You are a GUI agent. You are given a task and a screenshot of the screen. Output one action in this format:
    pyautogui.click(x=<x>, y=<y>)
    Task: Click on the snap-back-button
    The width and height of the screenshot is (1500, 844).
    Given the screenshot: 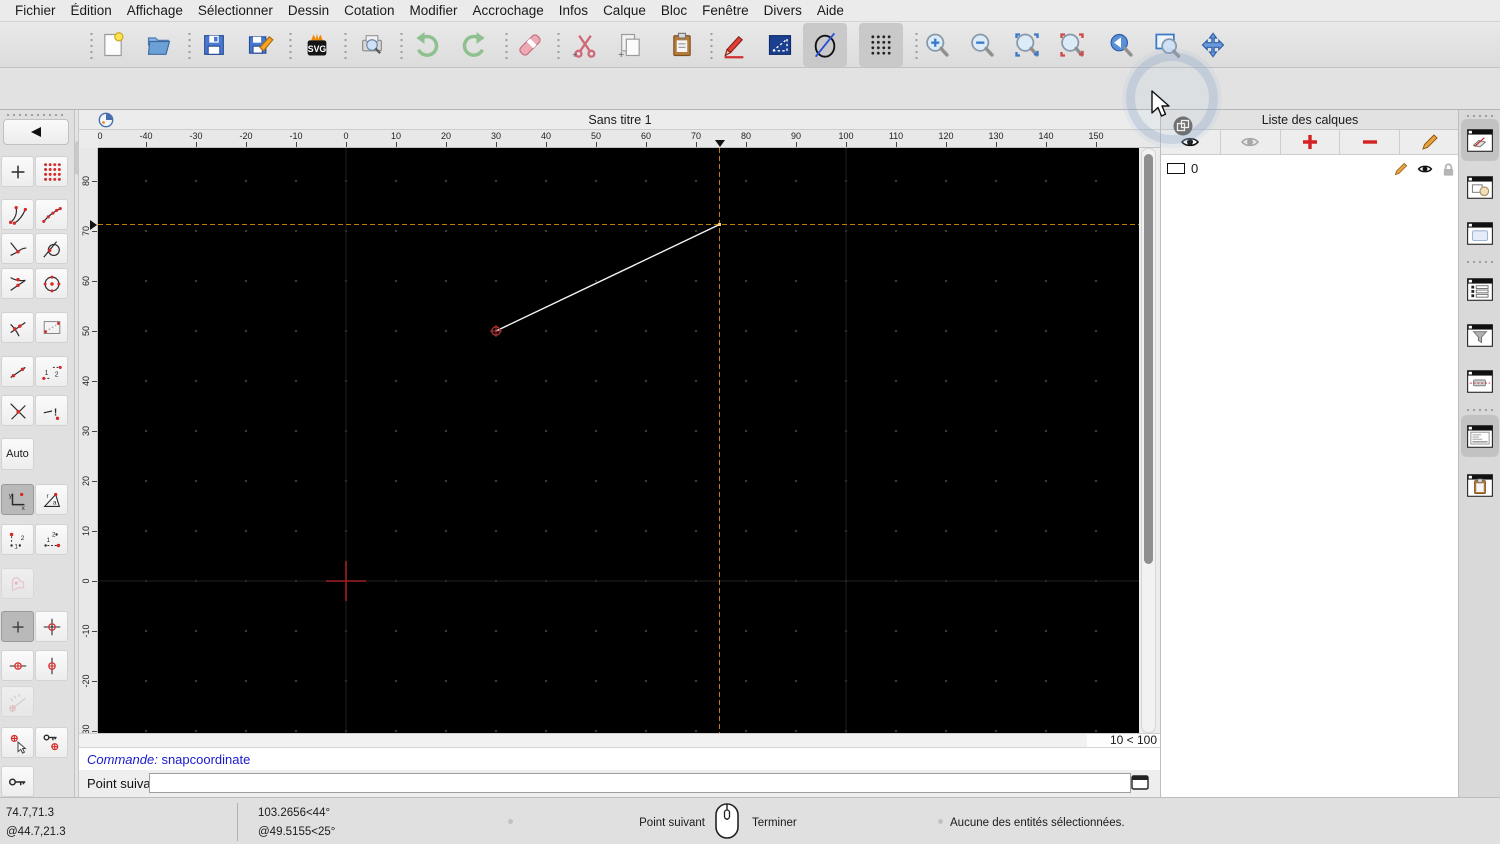 What is the action you would take?
    pyautogui.click(x=36, y=132)
    